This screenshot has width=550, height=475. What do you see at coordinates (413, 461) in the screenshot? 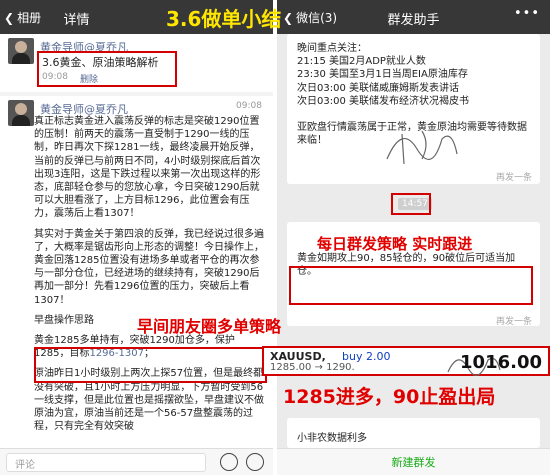
I see `new-broadcast-button: 新建群发` at bounding box center [413, 461].